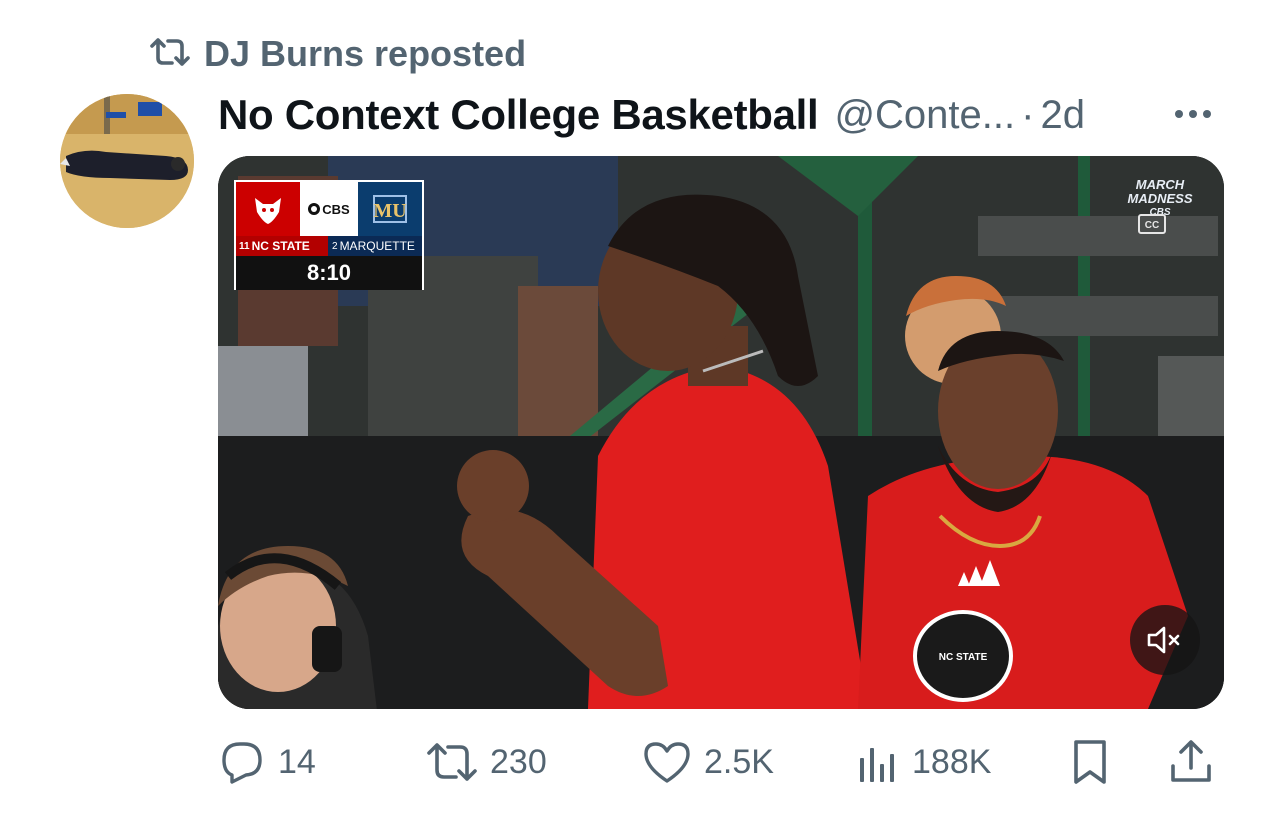 The width and height of the screenshot is (1284, 821). Describe the element at coordinates (282, 246) in the screenshot. I see `team1-name: 11 NC STATE` at that location.